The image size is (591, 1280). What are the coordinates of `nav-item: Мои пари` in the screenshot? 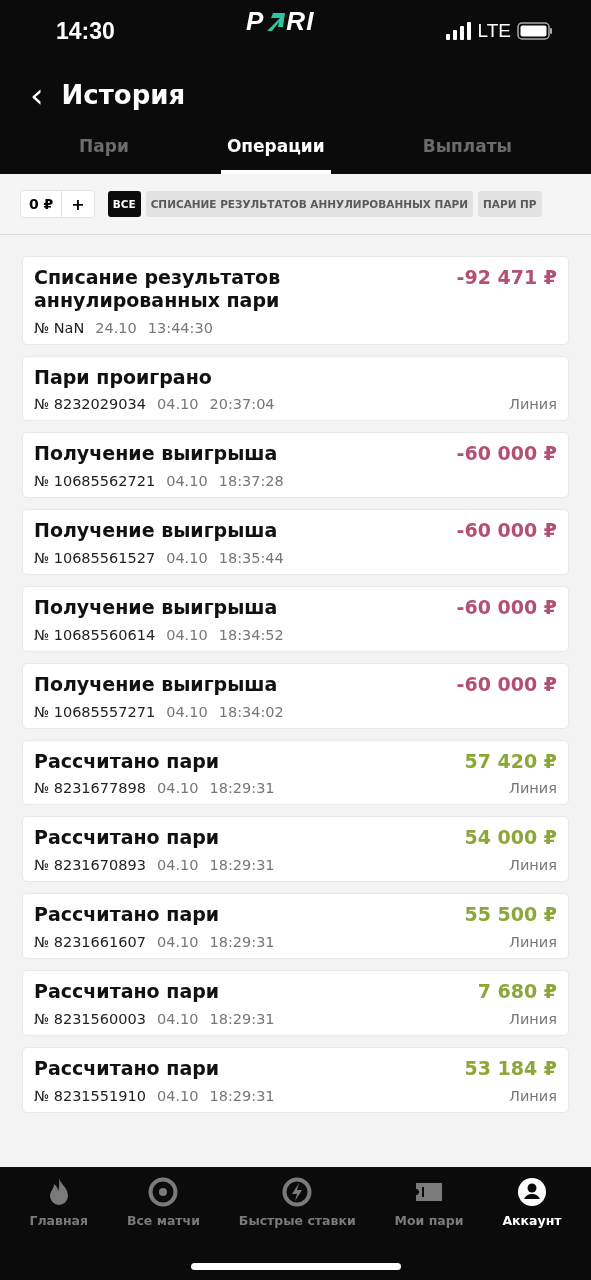 It's located at (429, 1202).